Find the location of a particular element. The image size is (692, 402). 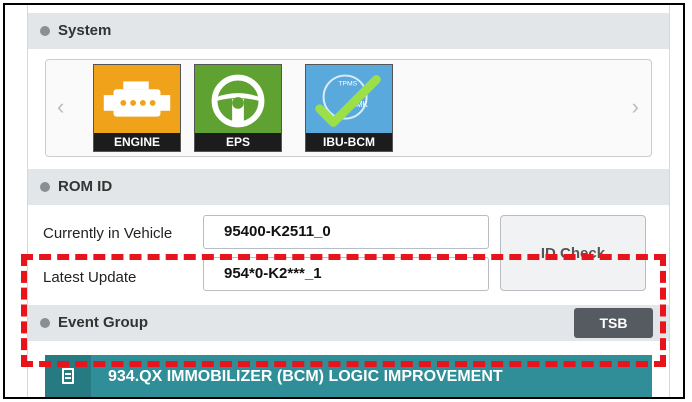

latest-rom-id-field: 954*0-K2***_1 is located at coordinates (346, 274).